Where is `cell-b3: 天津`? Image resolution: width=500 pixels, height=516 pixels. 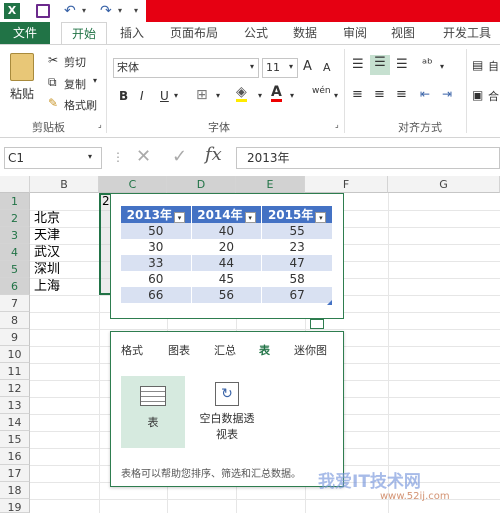 cell-b3: 天津 is located at coordinates (47, 235).